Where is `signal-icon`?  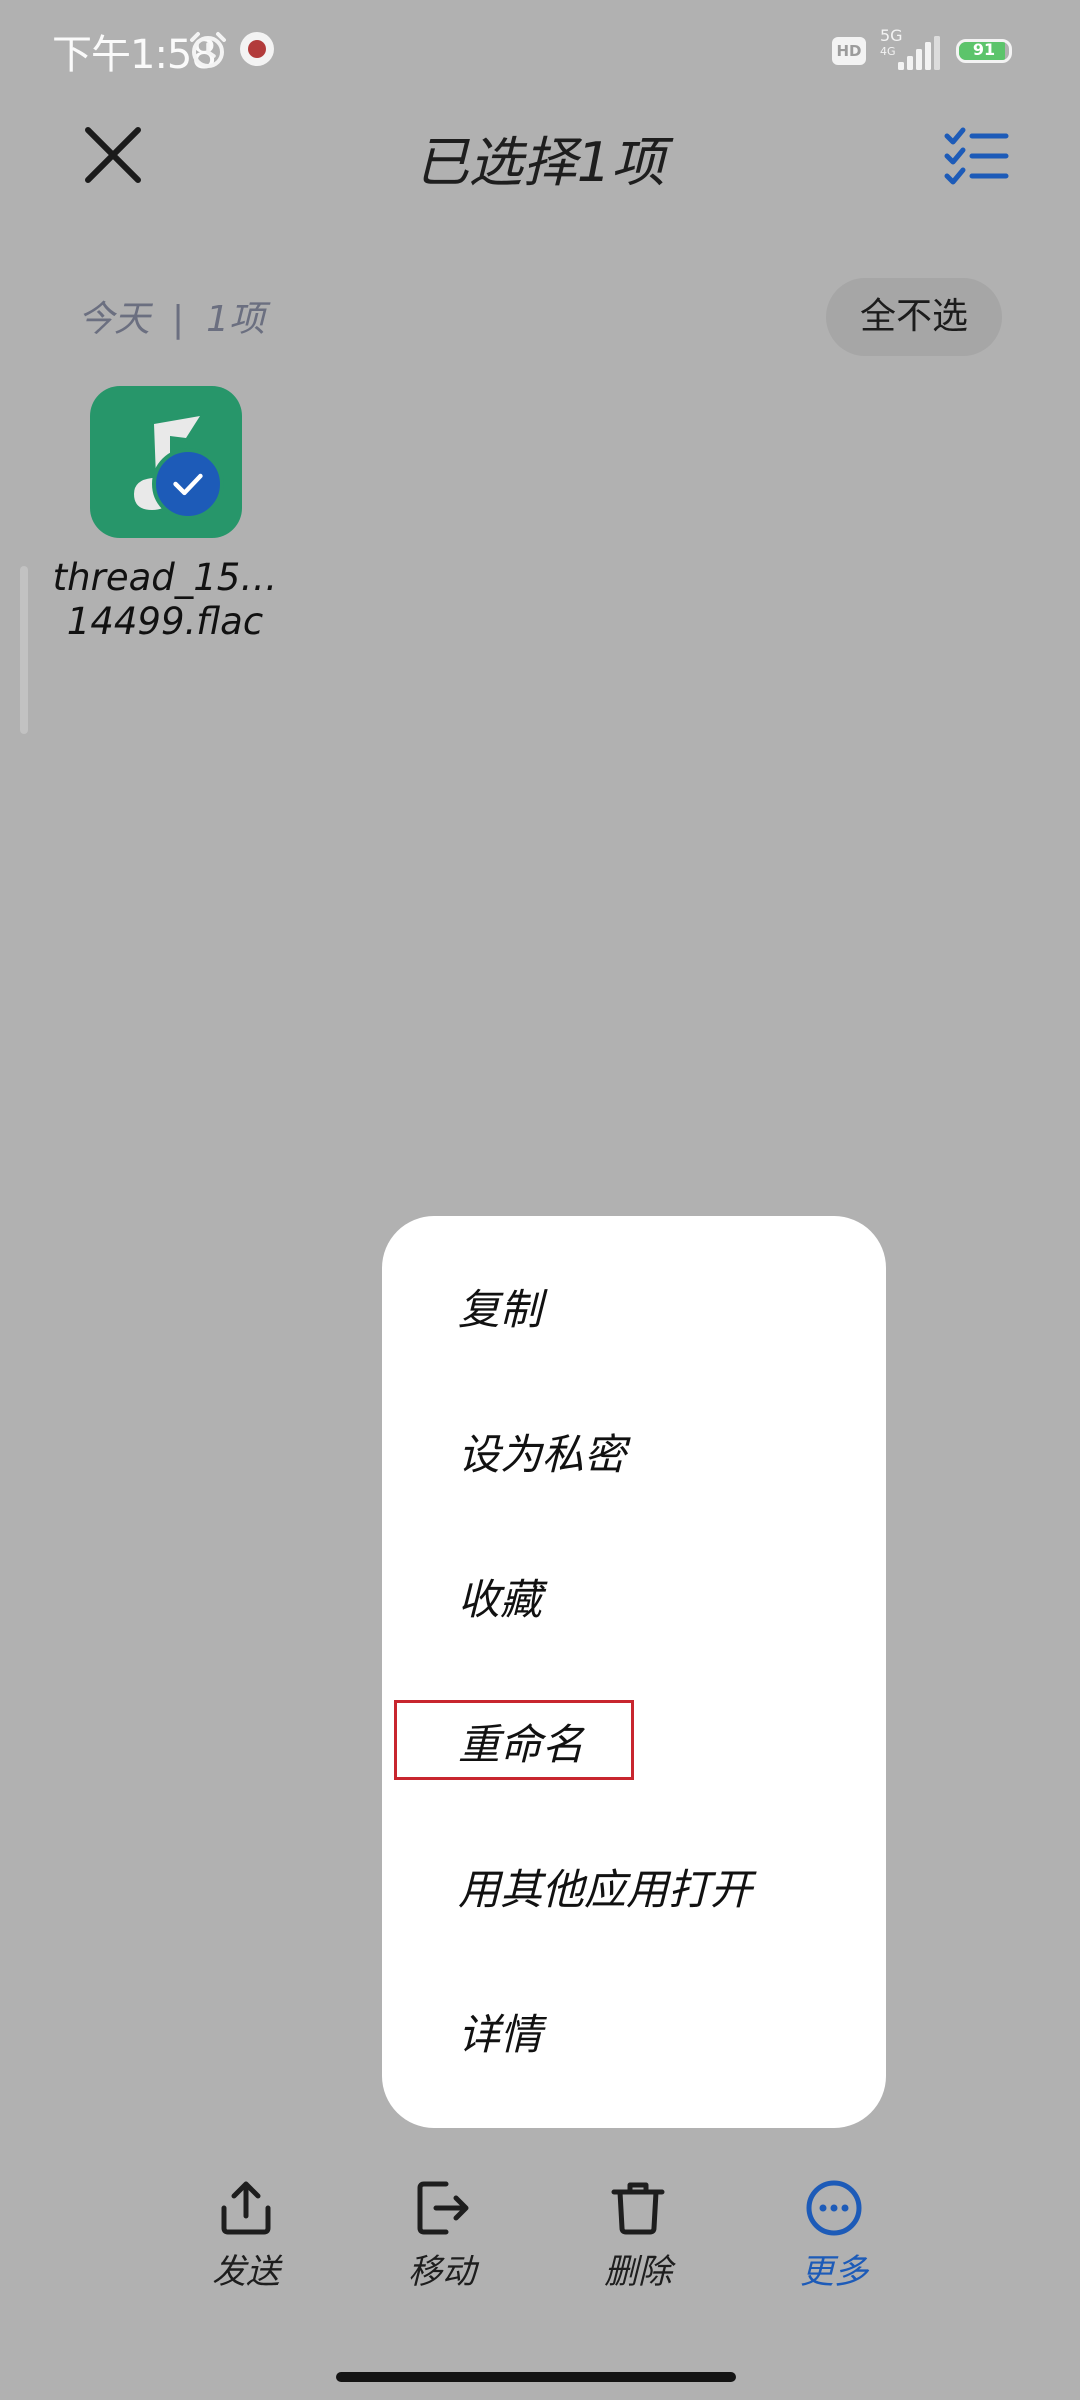
signal-icon is located at coordinates (919, 53).